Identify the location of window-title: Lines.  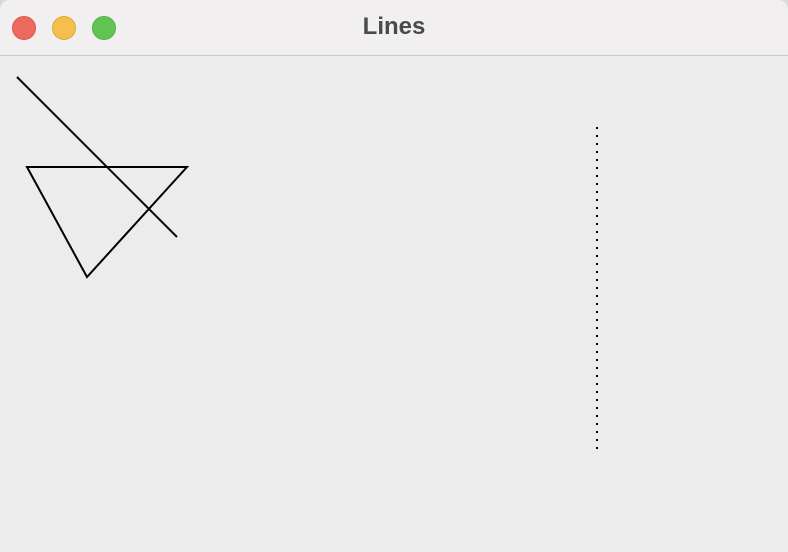
(394, 26).